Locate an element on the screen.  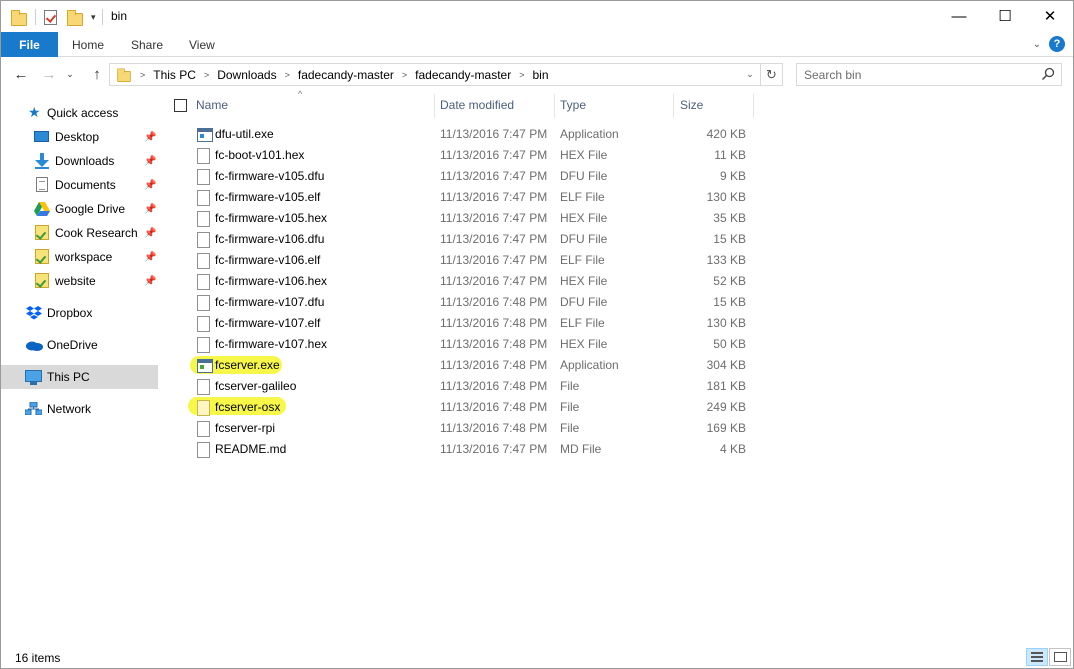
sidebar-item-quick-access: ★ Quick access is located at coordinates (79, 113).